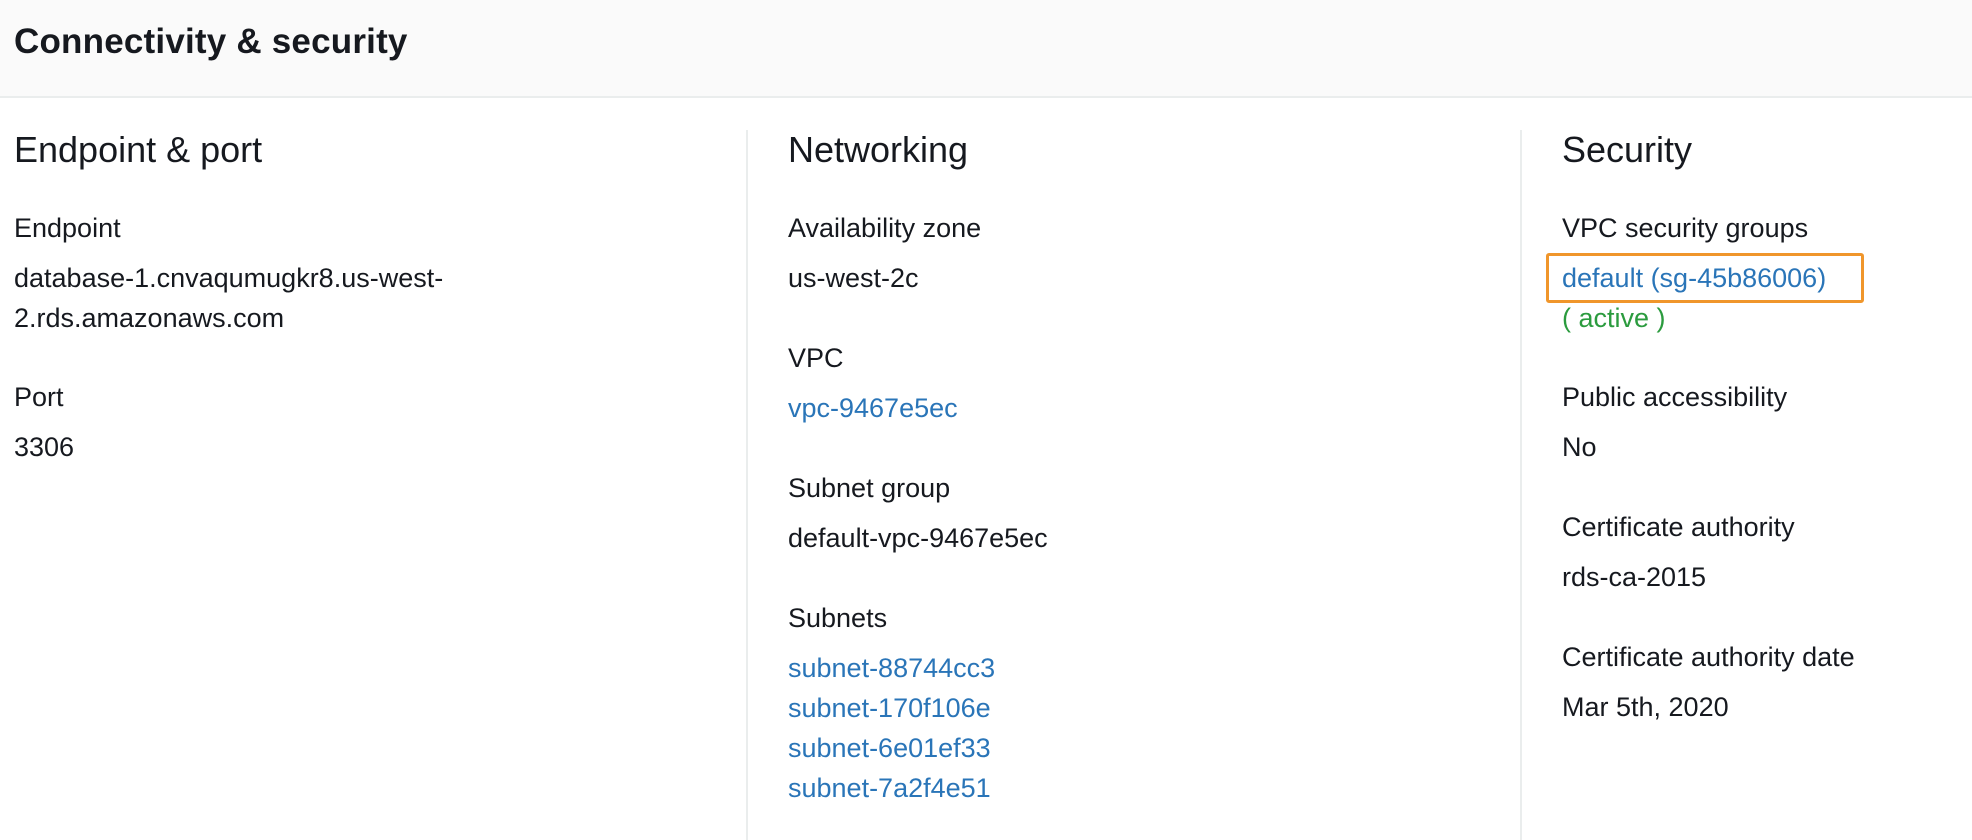 The image size is (1972, 840). Describe the element at coordinates (1678, 527) in the screenshot. I see `certificate-authority-label: Certificate authority` at that location.